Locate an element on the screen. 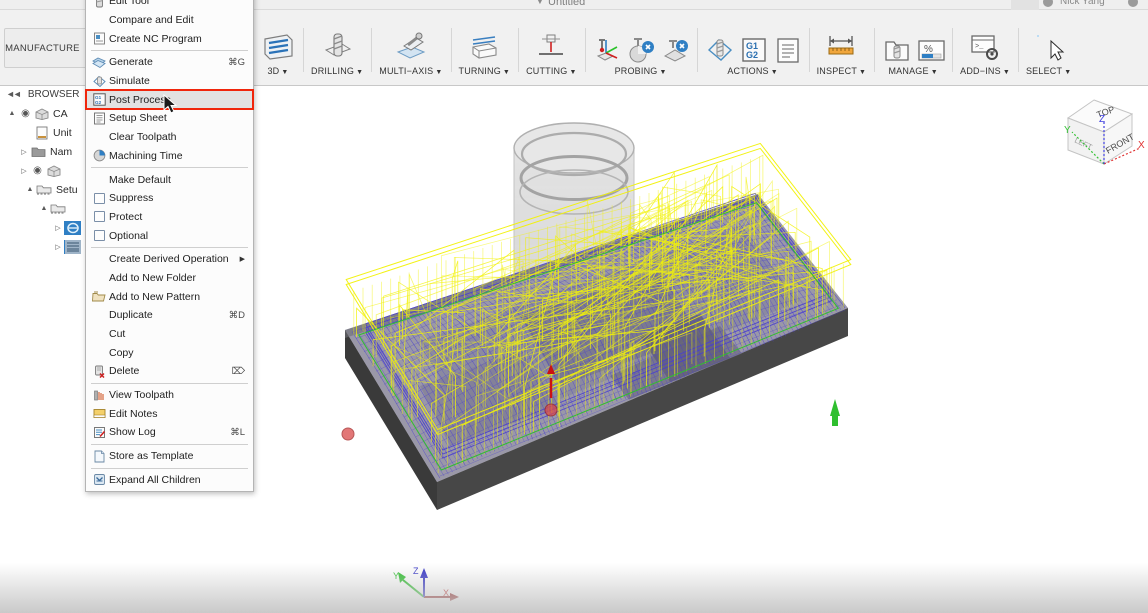  menu-item-delete: Delete ⌦ is located at coordinates (169, 371).